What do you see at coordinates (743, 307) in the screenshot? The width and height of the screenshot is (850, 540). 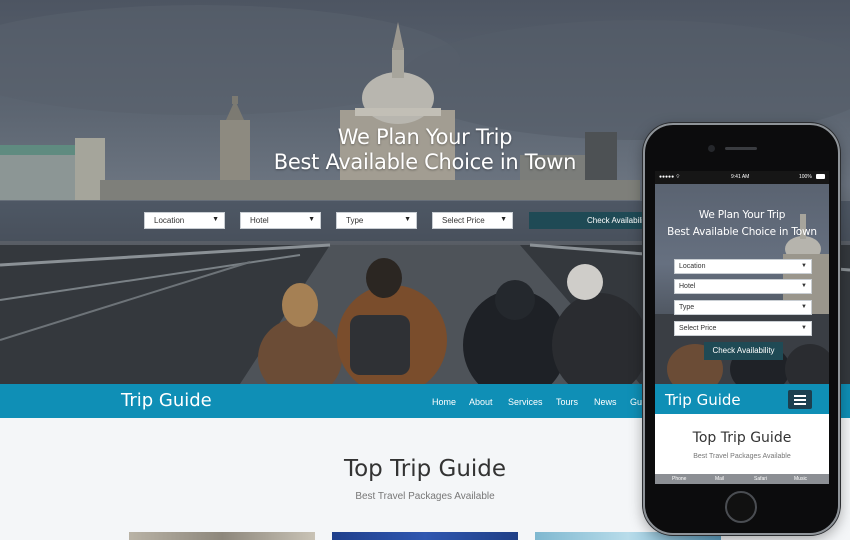 I see `phone-type-select: Type ▼` at bounding box center [743, 307].